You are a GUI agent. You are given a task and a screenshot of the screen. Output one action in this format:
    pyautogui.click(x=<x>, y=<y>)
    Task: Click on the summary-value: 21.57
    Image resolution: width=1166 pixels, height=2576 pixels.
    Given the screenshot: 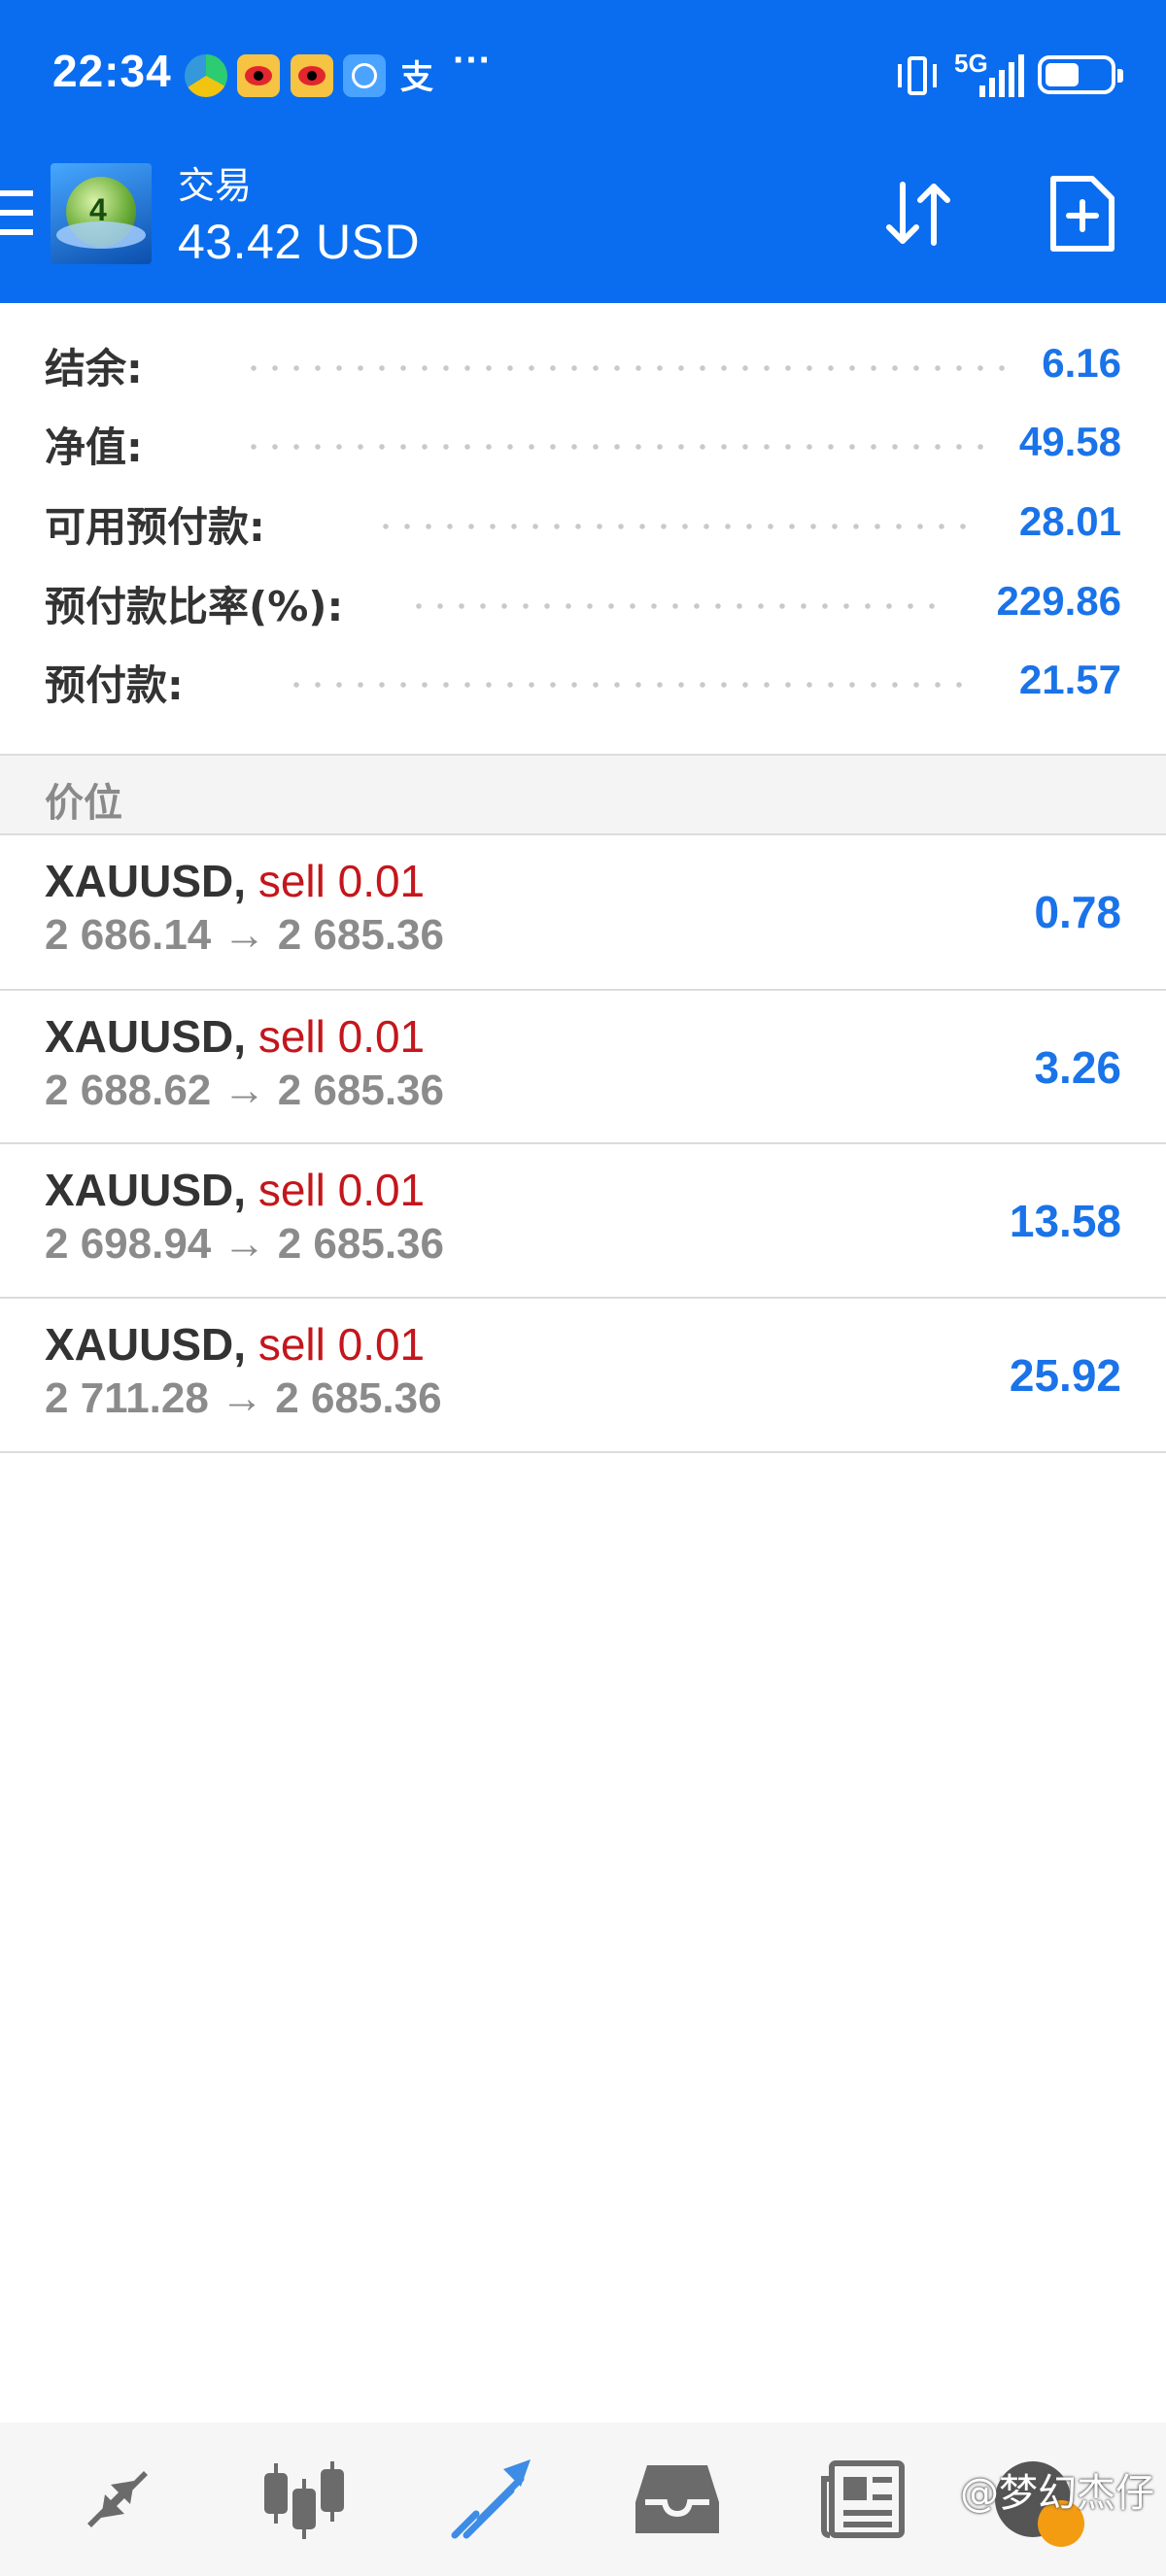 What is the action you would take?
    pyautogui.click(x=1069, y=679)
    